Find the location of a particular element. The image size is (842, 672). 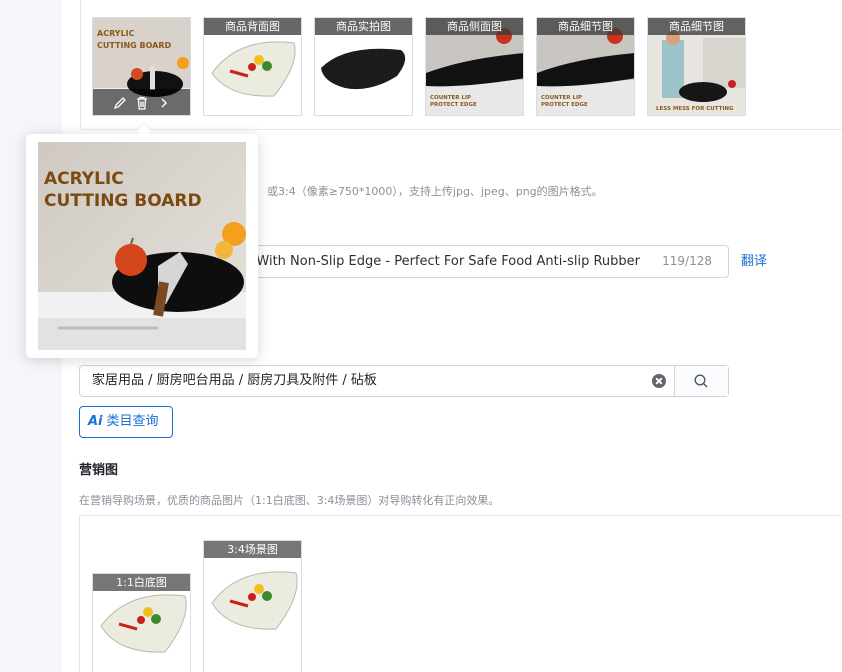

title-char-count: 119/128 is located at coordinates (687, 261).